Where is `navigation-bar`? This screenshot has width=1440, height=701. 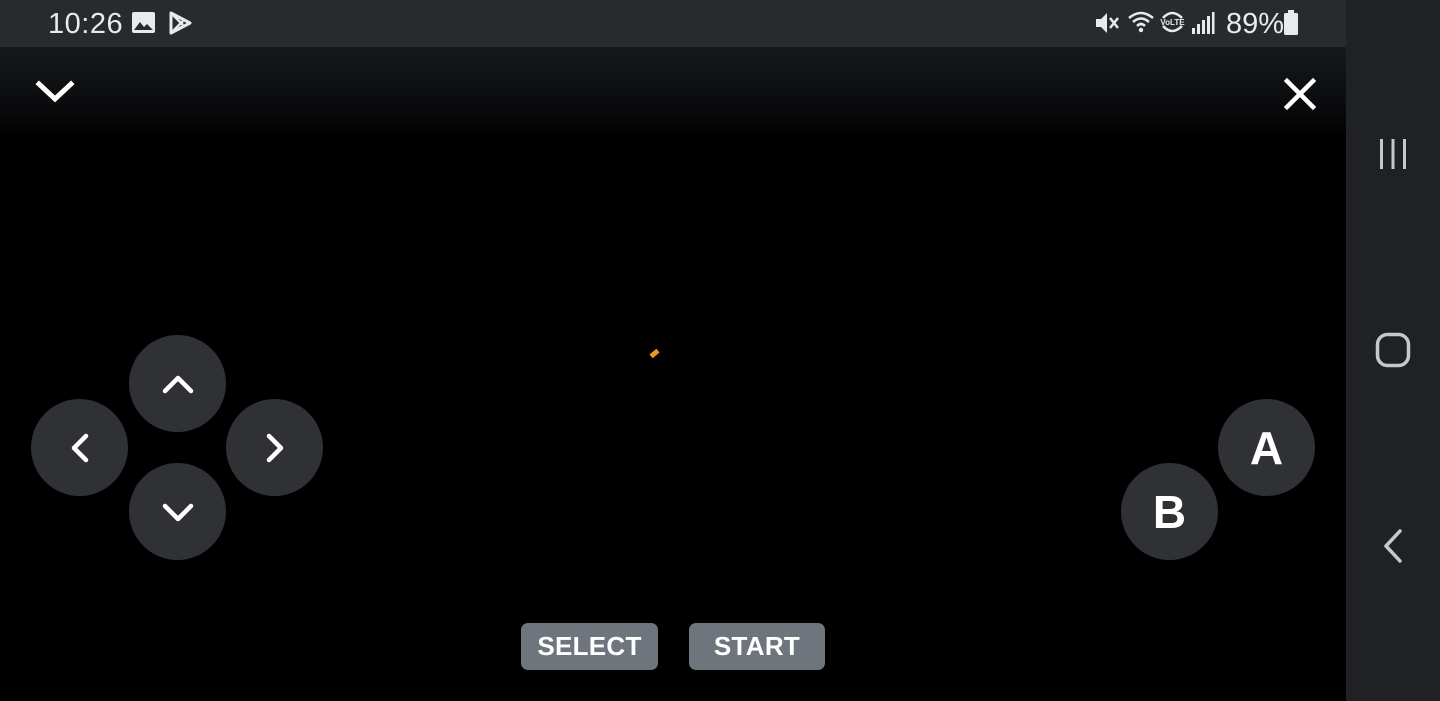
navigation-bar is located at coordinates (1393, 350).